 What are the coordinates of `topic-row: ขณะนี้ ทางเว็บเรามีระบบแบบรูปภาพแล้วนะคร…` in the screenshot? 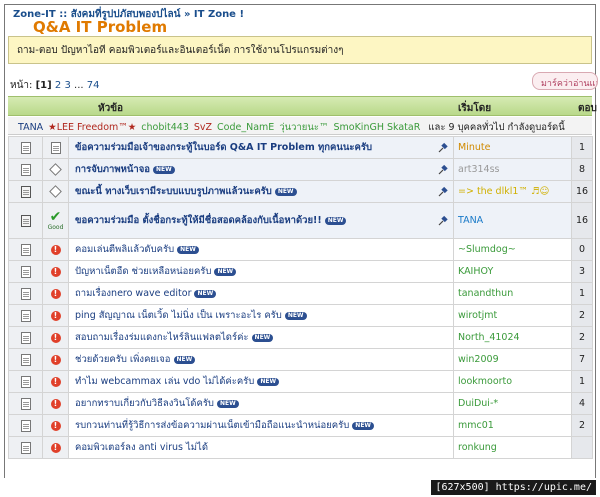 It's located at (300, 191).